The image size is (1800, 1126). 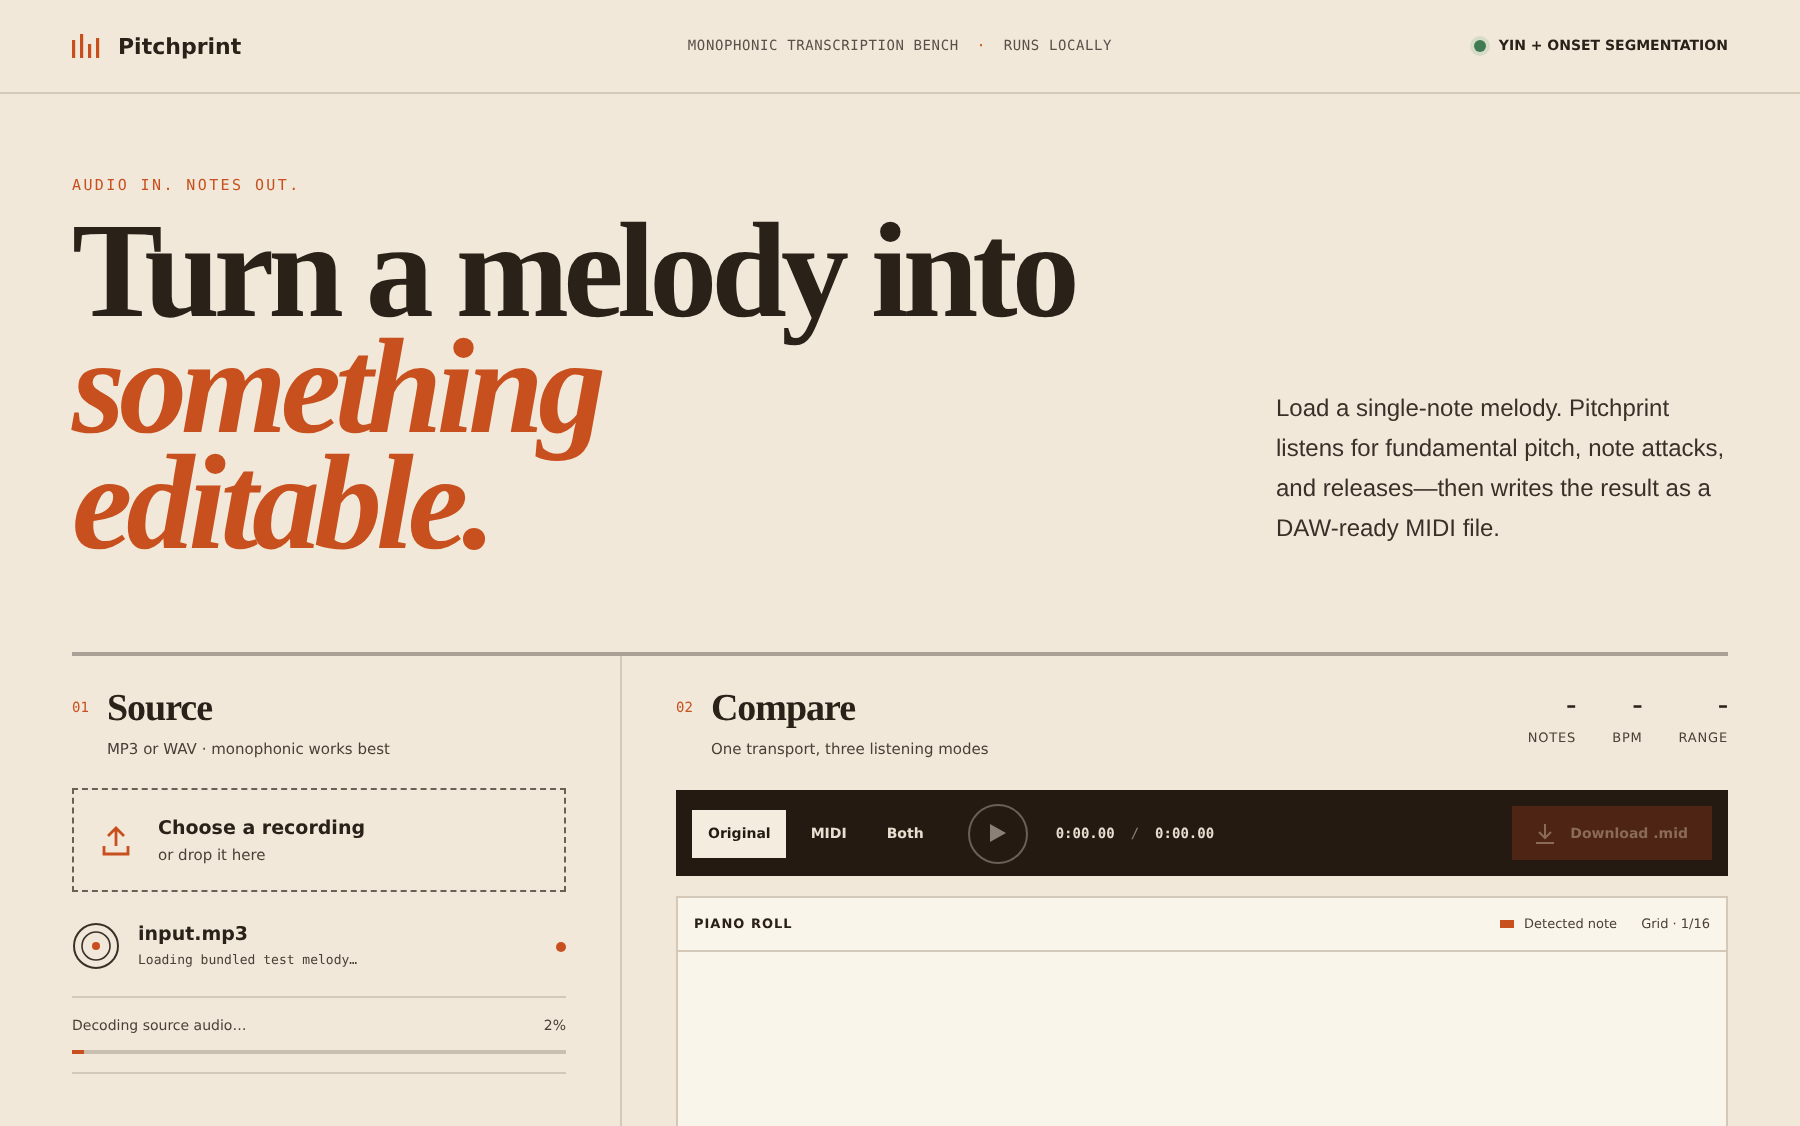 I want to click on play-button, so click(x=997, y=833).